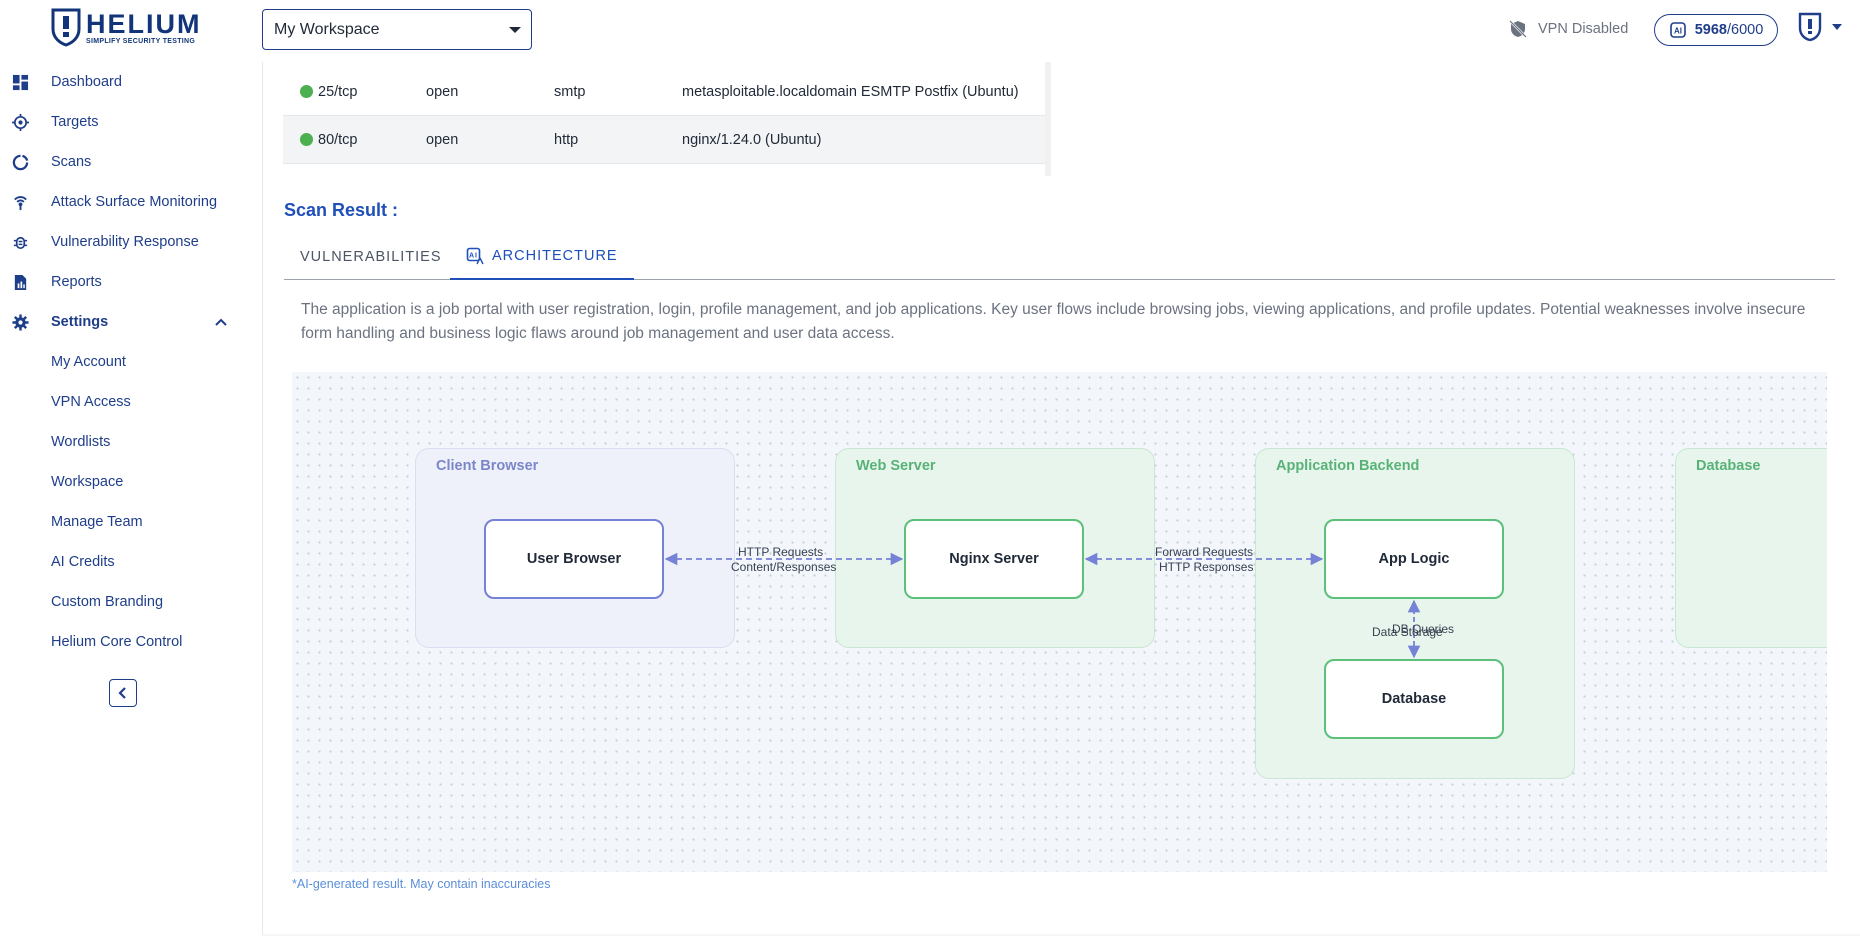  I want to click on edge-label: Content/Responses, so click(784, 567).